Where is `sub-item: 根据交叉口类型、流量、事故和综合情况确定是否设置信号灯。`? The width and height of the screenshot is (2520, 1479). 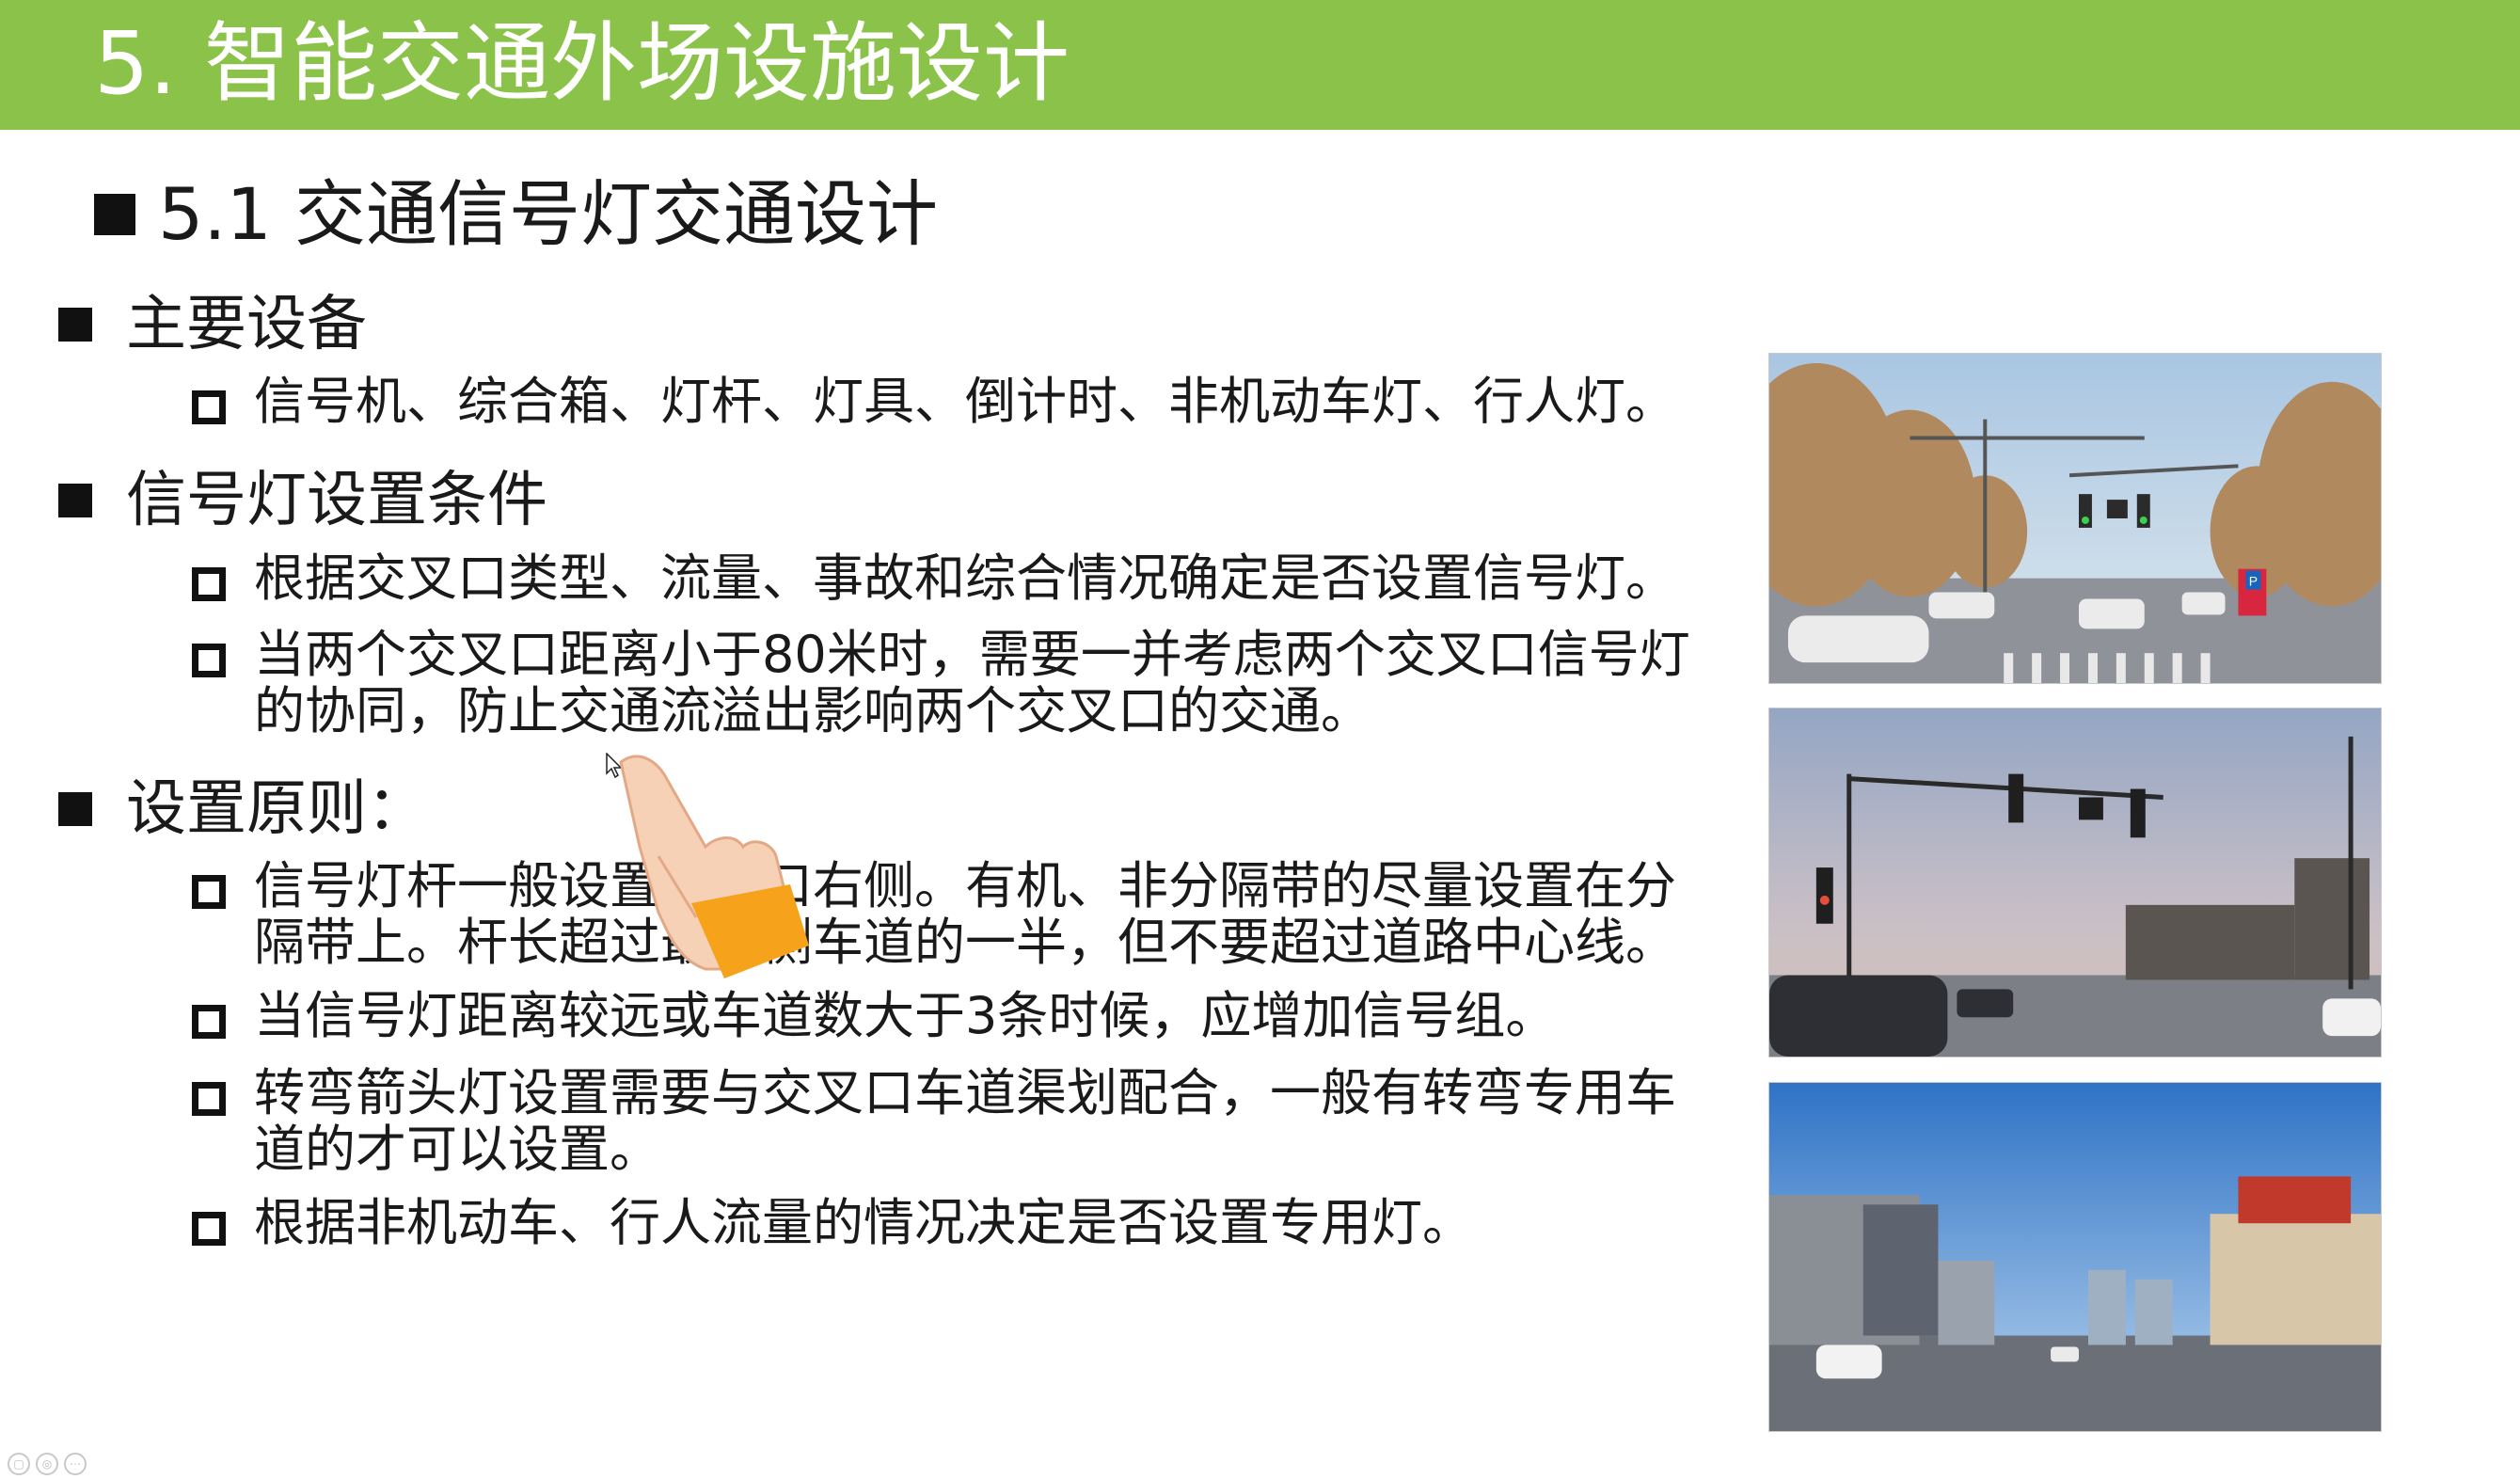 sub-item: 根据交叉口类型、流量、事故和综合情况确定是否设置信号灯。 is located at coordinates (963, 578).